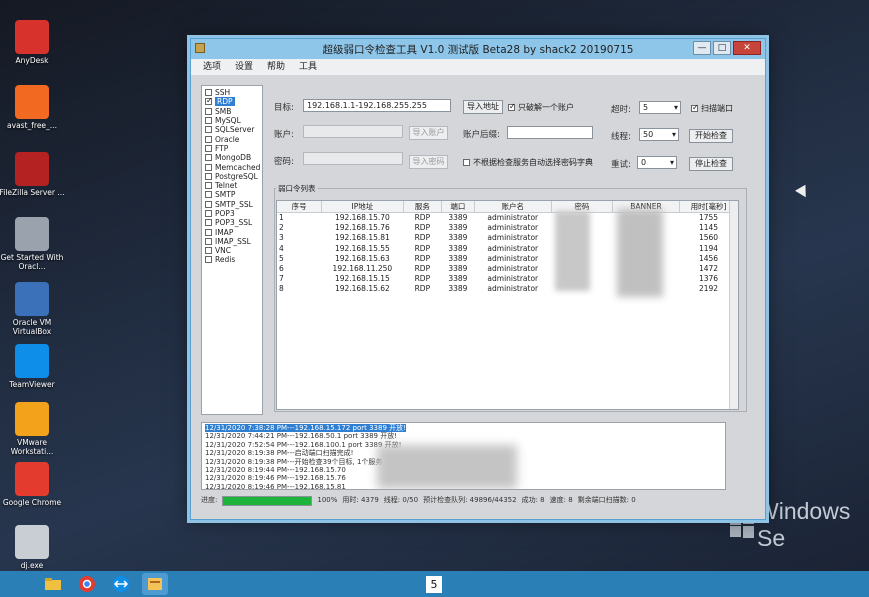 The height and width of the screenshot is (597, 869). What do you see at coordinates (528, 162) in the screenshot?
I see `auto-dict-checkbox: 不根据检查服务自动选择密码字典` at bounding box center [528, 162].